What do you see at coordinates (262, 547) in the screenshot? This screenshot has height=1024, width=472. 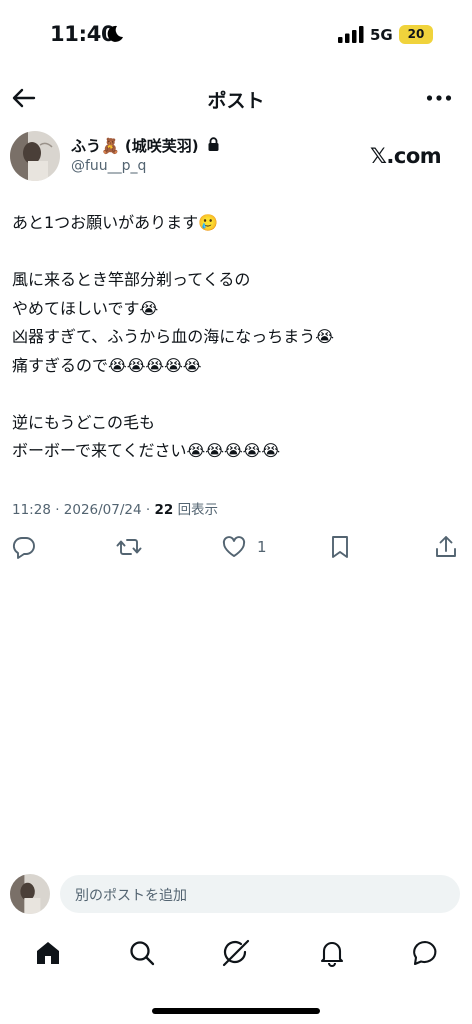 I see `like-count: 1` at bounding box center [262, 547].